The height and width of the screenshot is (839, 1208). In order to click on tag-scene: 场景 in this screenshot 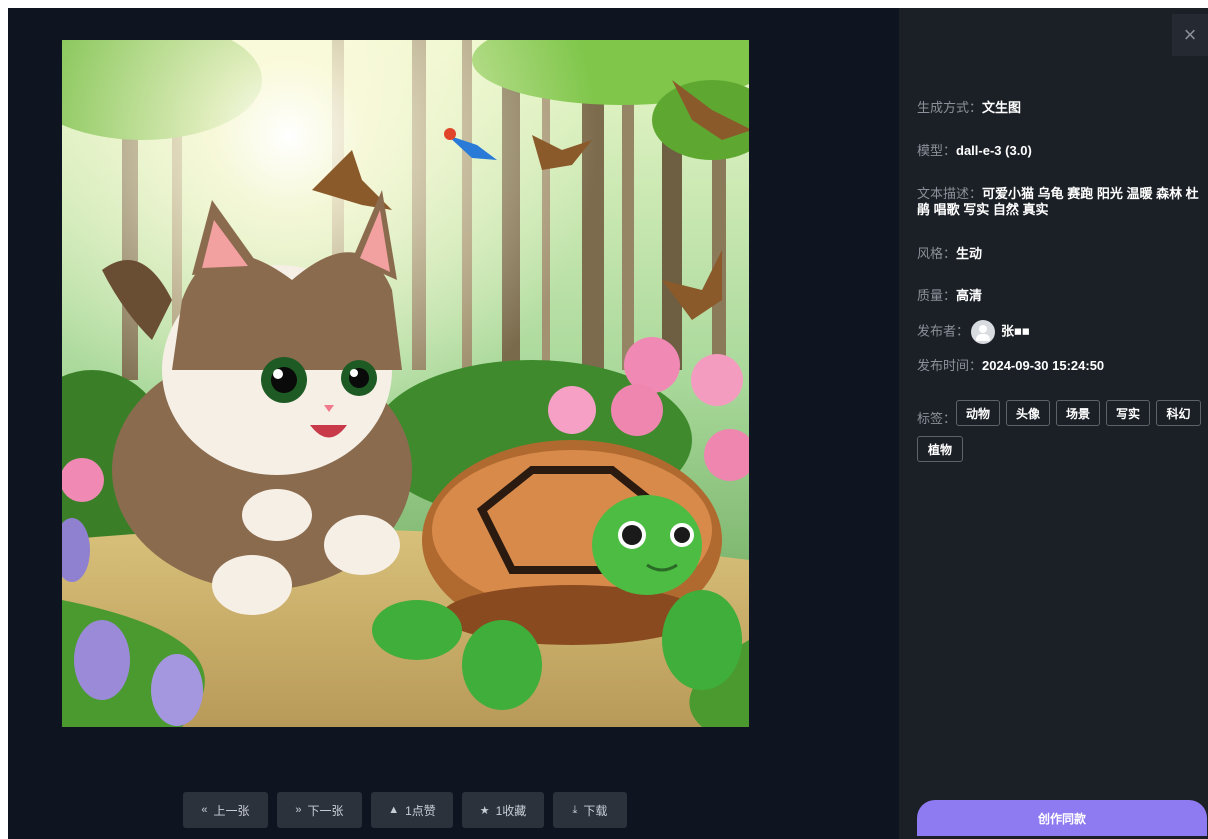, I will do `click(1078, 413)`.